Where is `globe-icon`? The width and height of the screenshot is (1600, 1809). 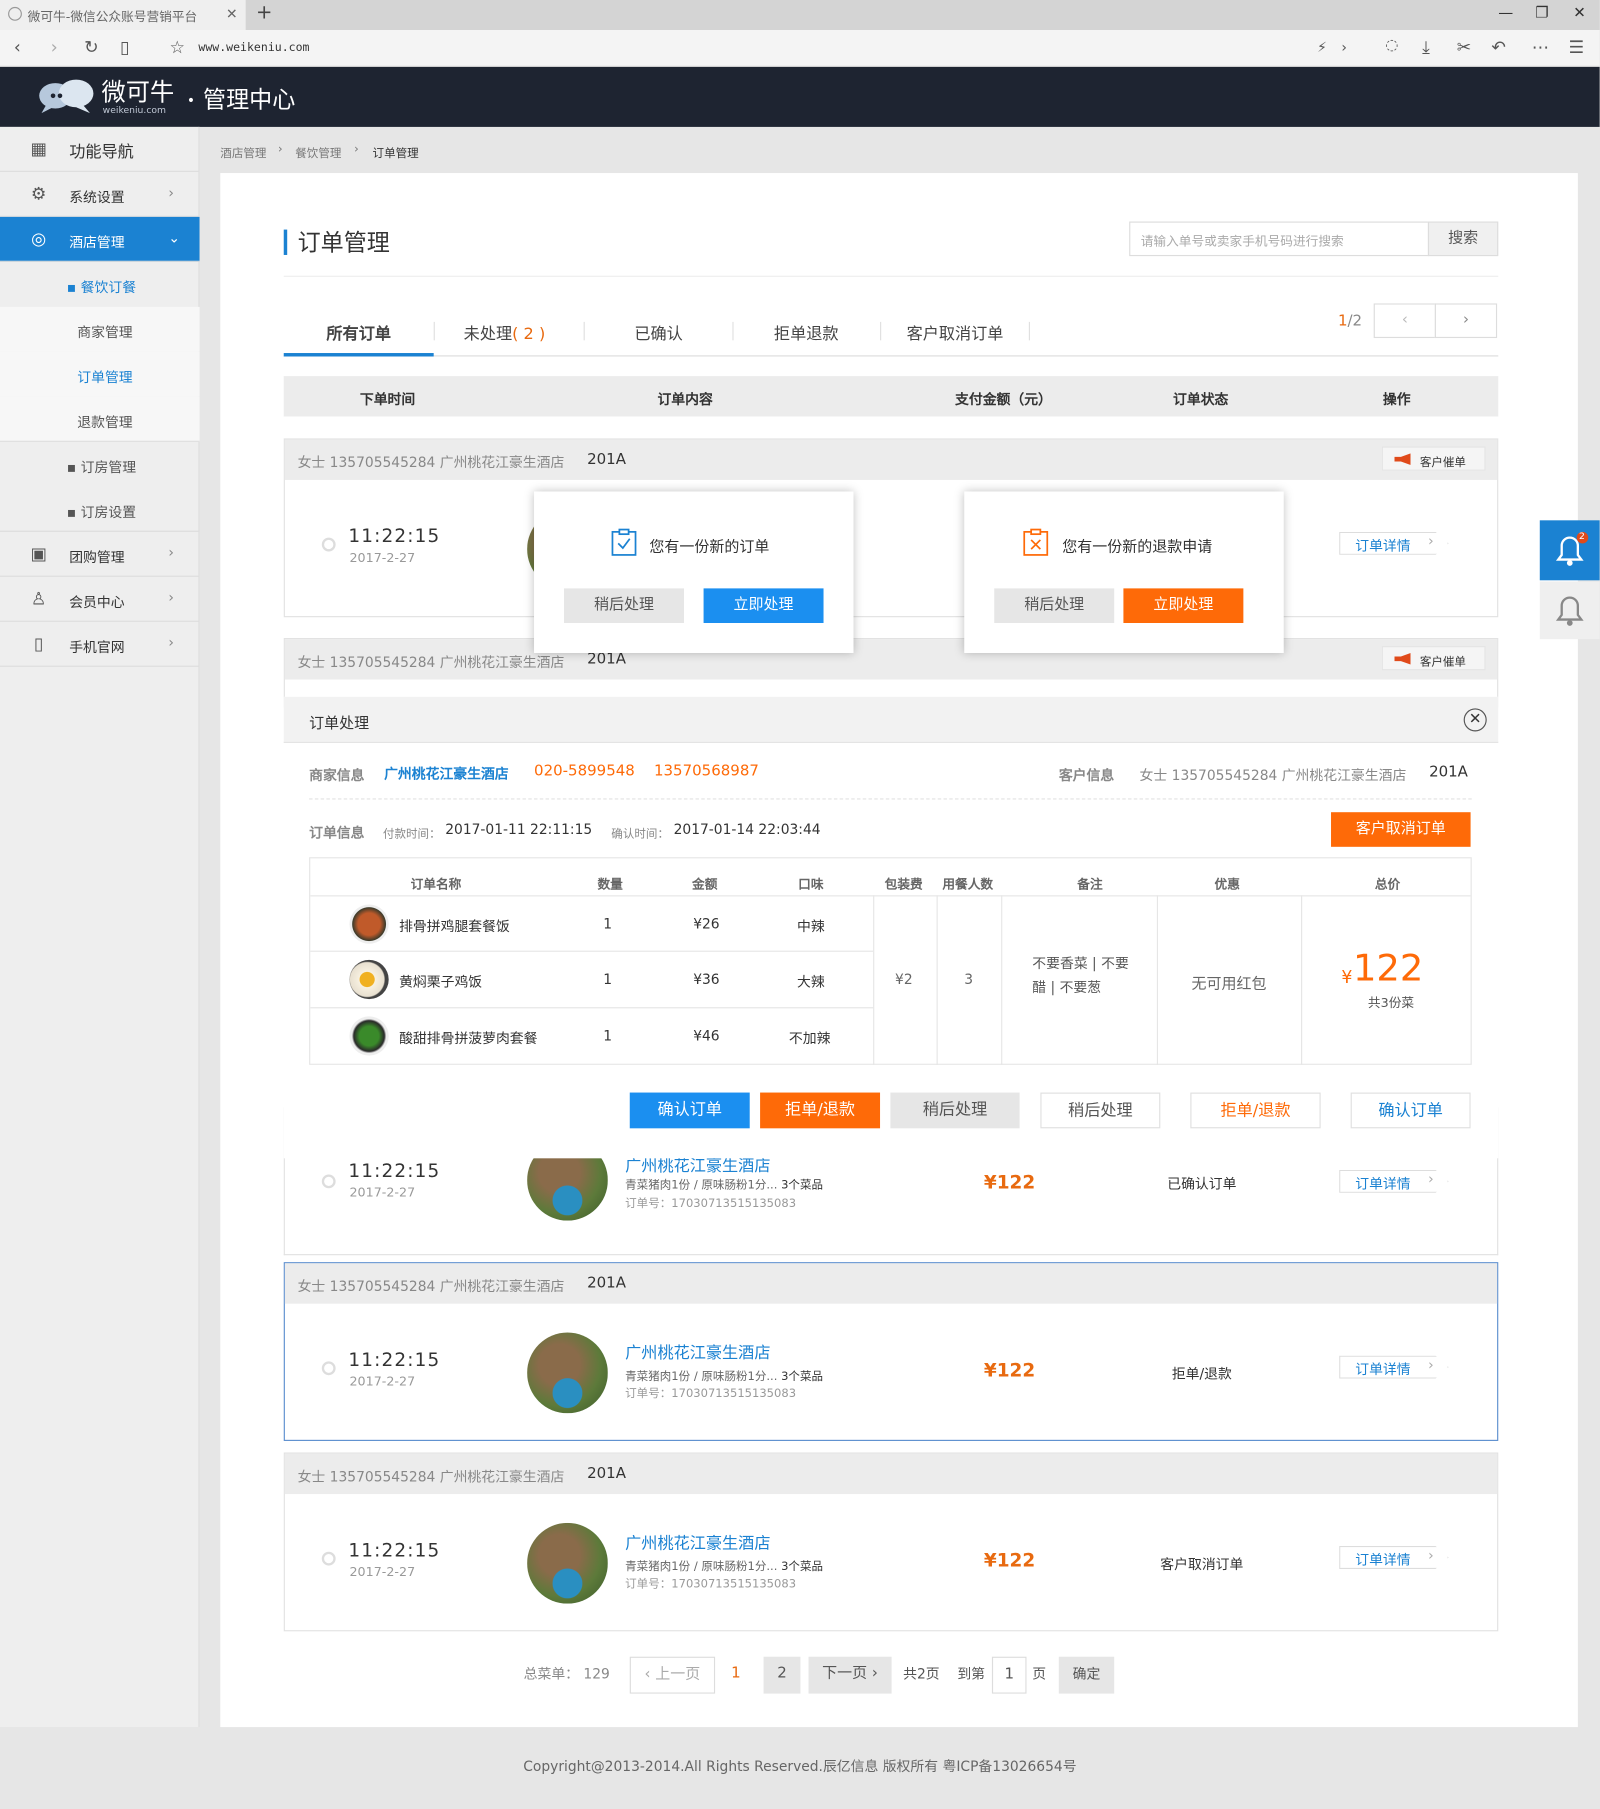
globe-icon is located at coordinates (15, 13).